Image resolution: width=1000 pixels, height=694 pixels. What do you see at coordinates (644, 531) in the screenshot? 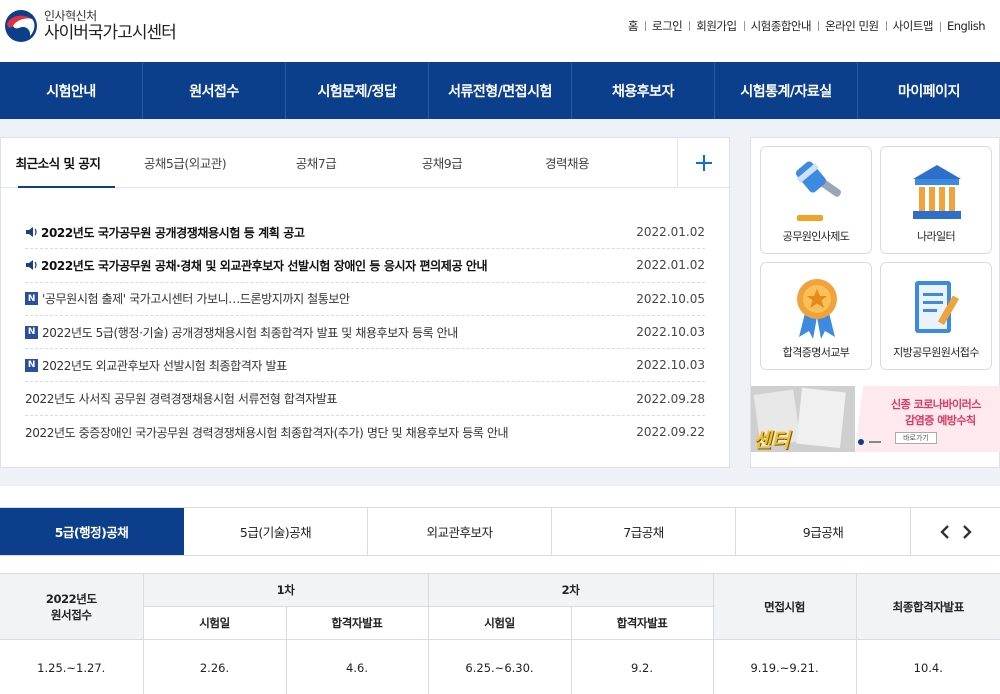
I see `tab-grade7-open: 7급공채` at bounding box center [644, 531].